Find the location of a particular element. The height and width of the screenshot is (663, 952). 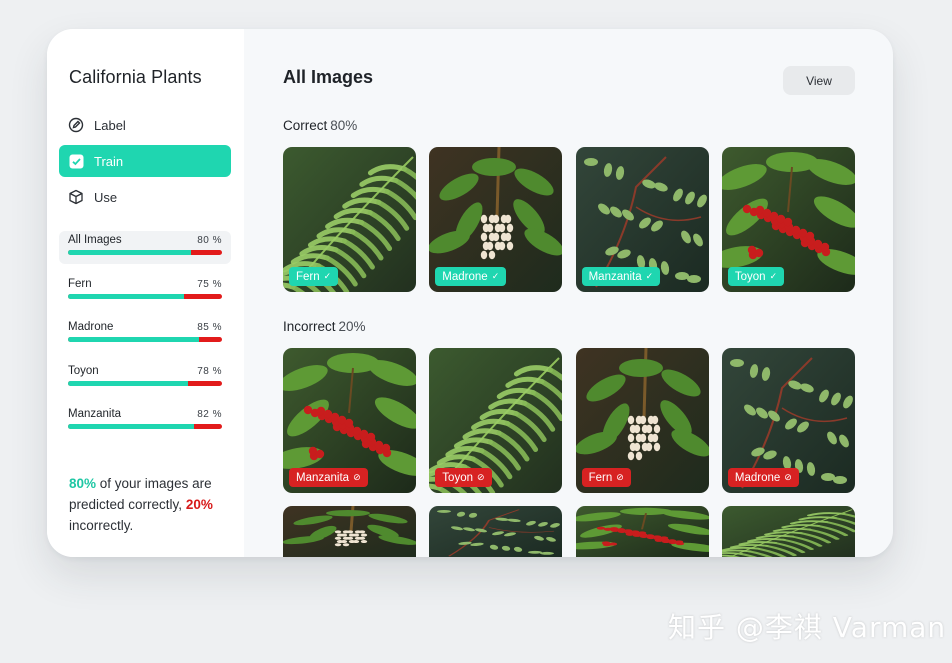

section-label: Incorrect is located at coordinates (309, 326).